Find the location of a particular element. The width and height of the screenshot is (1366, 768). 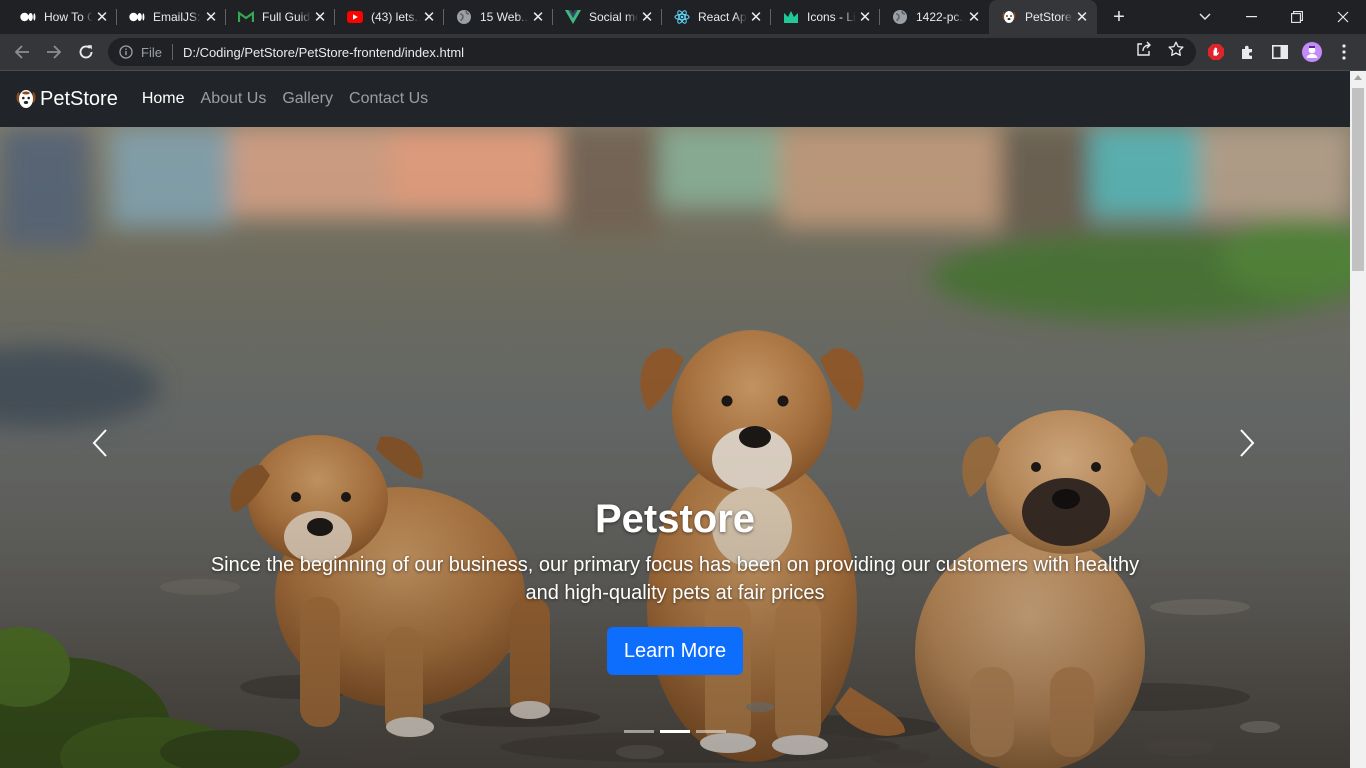

restore-icon is located at coordinates (1297, 17).